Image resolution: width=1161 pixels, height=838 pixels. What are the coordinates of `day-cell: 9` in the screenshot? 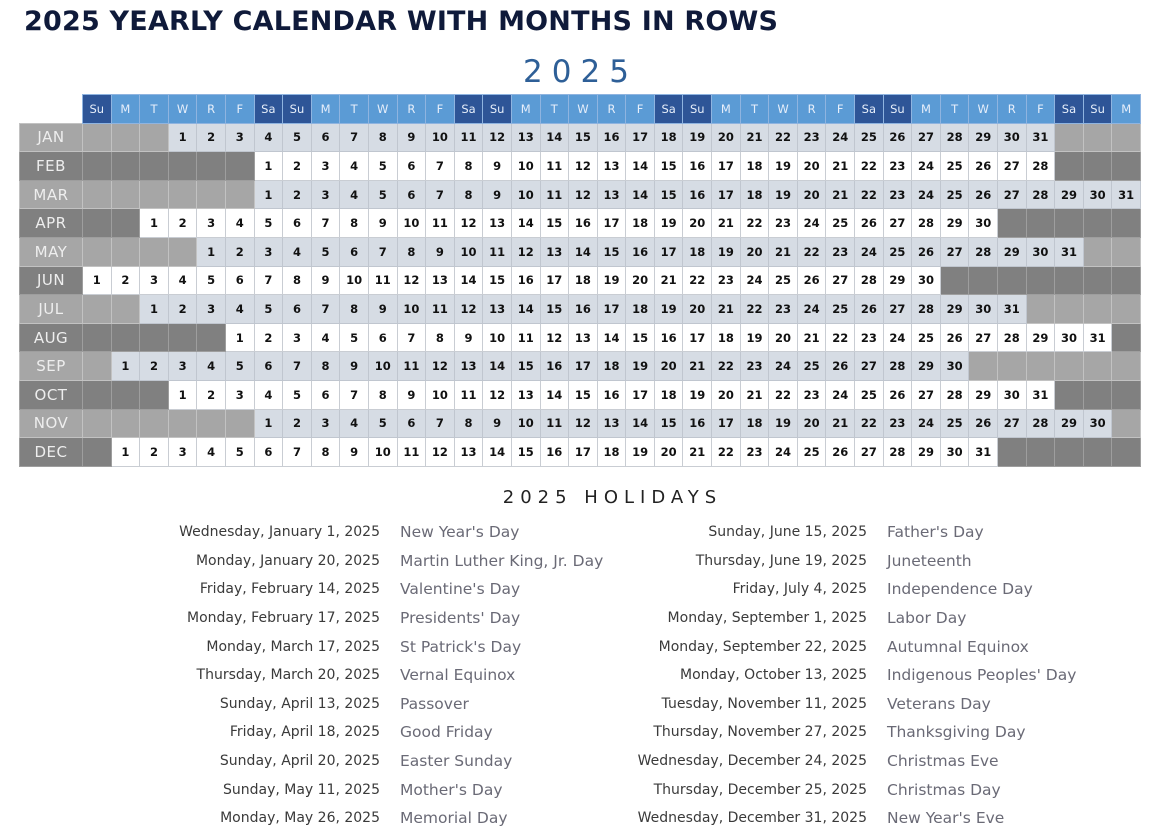 It's located at (497, 194).